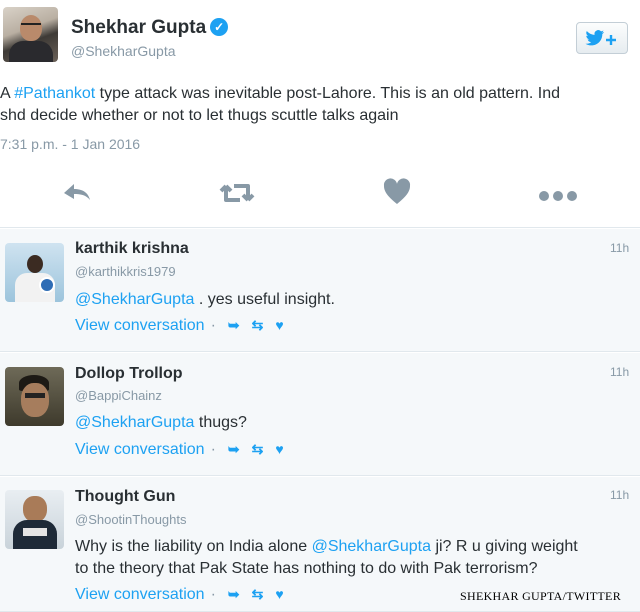 The width and height of the screenshot is (640, 612). Describe the element at coordinates (320, 196) in the screenshot. I see `tweet-actions` at that location.